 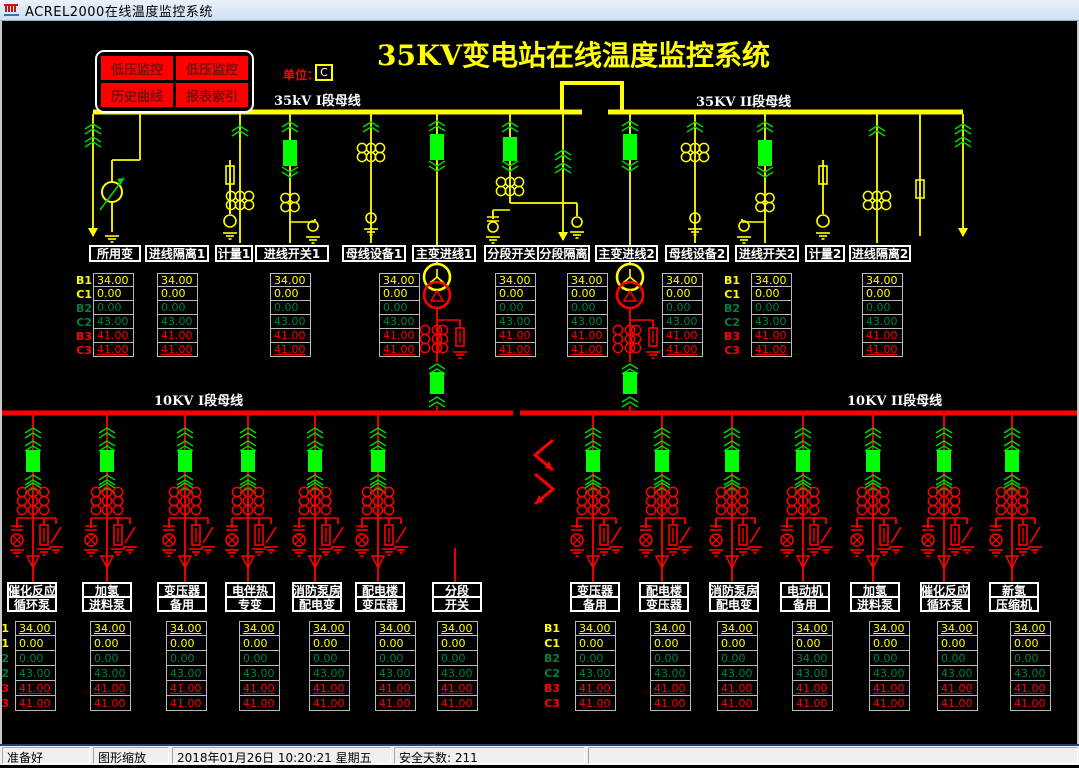 What do you see at coordinates (767, 253) in the screenshot?
I see `bay-label-10: 进线开关2` at bounding box center [767, 253].